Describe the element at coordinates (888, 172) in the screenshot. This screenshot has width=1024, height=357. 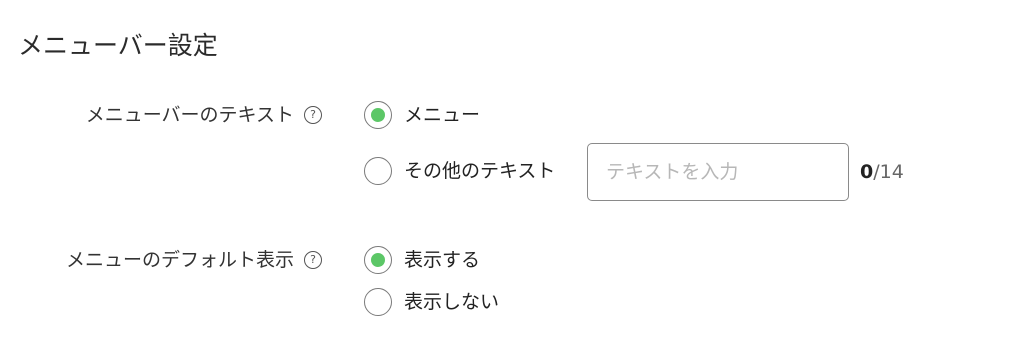
I see `character-count-max: /14` at that location.